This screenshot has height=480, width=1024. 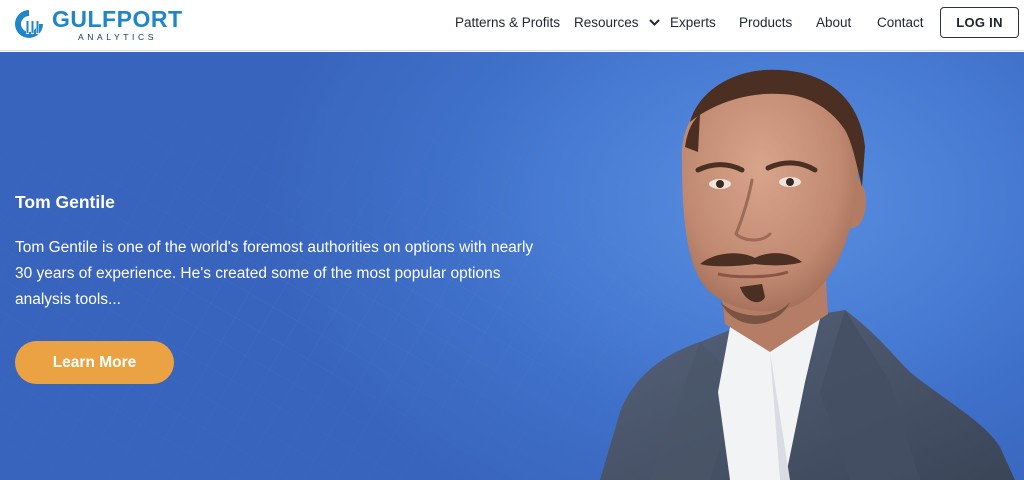 I want to click on nav-about: About, so click(x=833, y=23).